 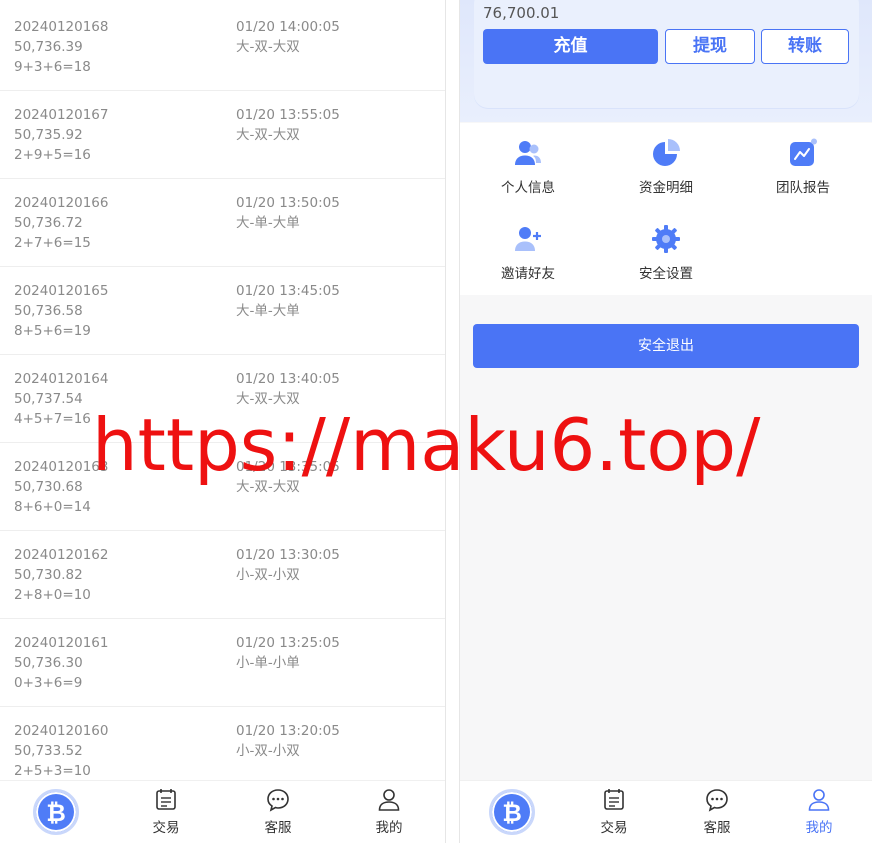 What do you see at coordinates (61, 203) in the screenshot?
I see `record-issue-number: 20240120166` at bounding box center [61, 203].